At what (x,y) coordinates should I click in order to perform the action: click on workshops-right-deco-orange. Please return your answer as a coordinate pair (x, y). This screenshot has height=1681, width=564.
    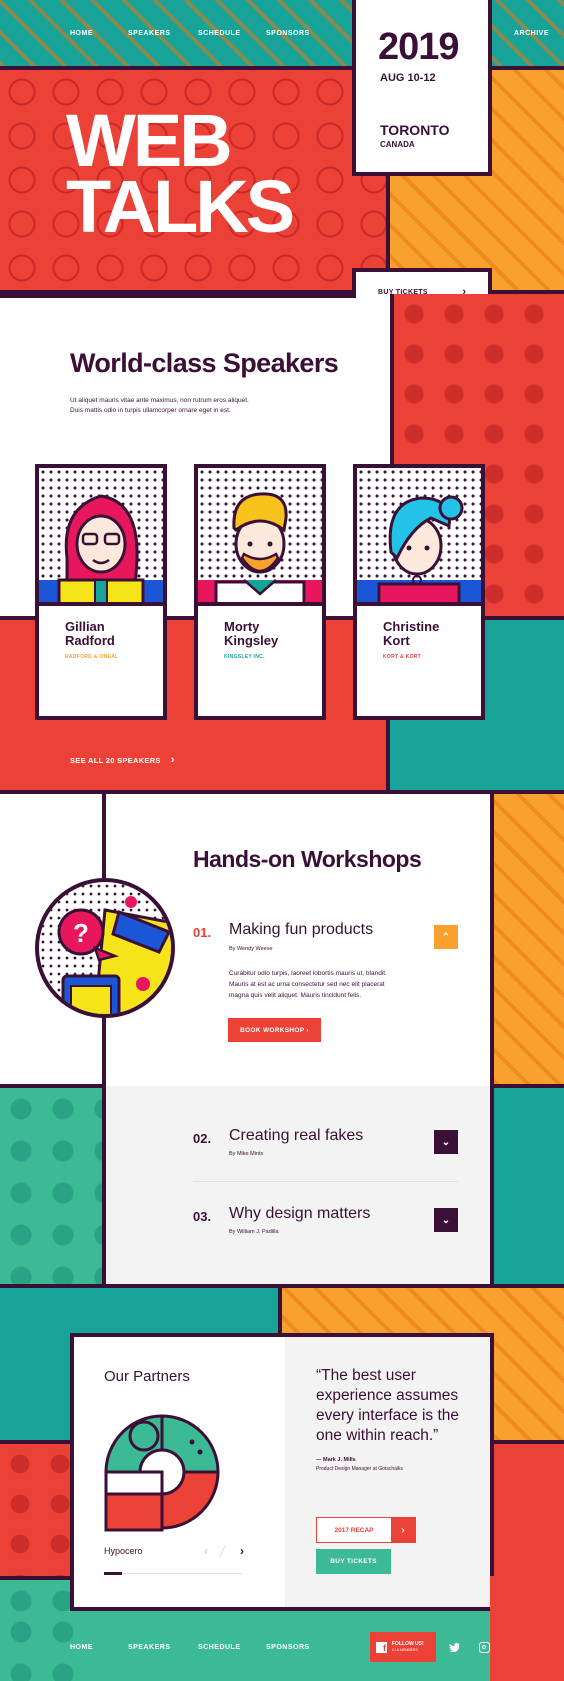
    Looking at the image, I should click on (527, 939).